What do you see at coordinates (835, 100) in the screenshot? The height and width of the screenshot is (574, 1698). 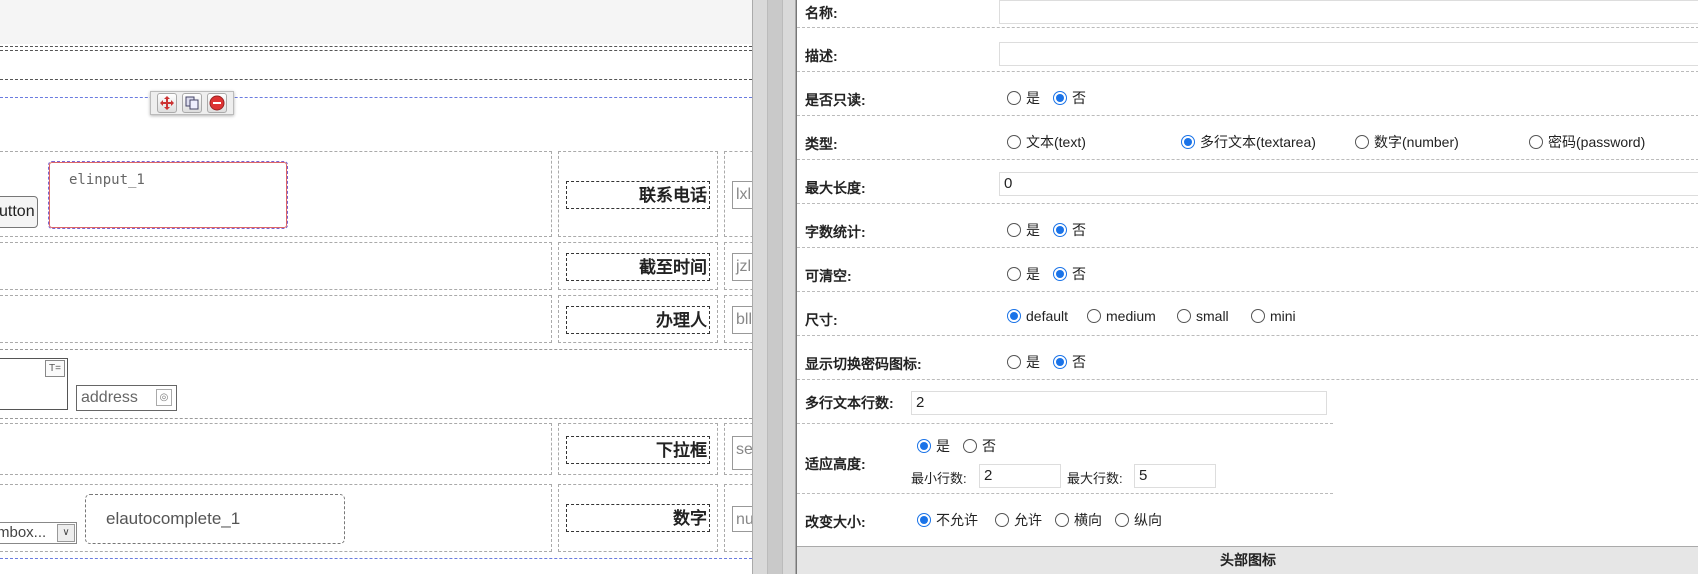 I see `prop-label: 是否只读:` at bounding box center [835, 100].